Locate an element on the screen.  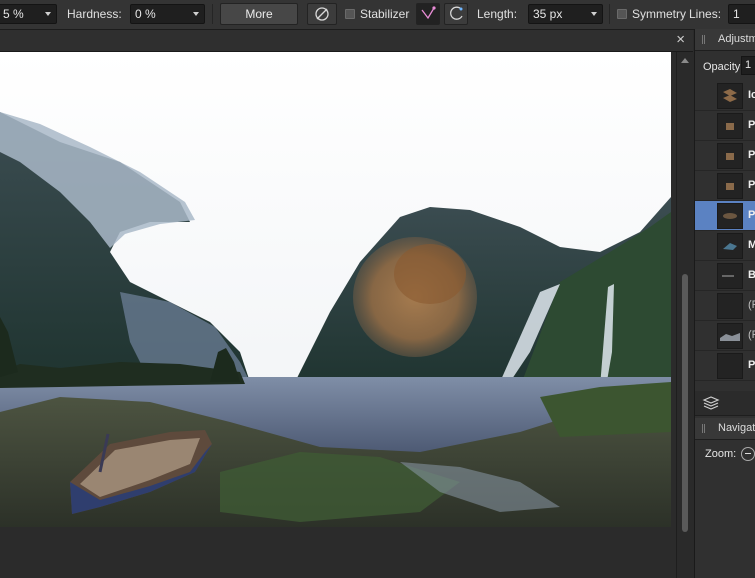
scrollbar-thumb is located at coordinates (685, 403).